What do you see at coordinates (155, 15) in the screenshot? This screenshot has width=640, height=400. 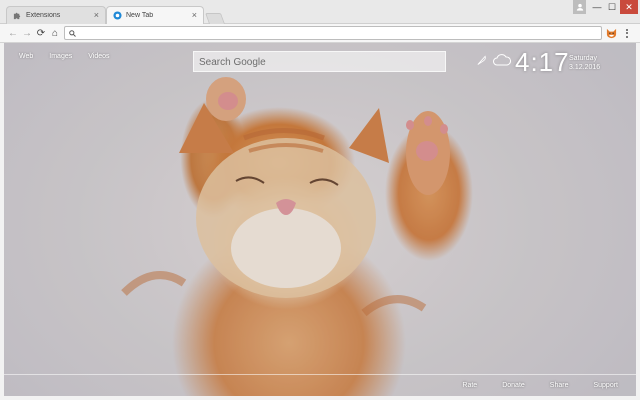 I see `tab-new-tab: New Tab ×` at bounding box center [155, 15].